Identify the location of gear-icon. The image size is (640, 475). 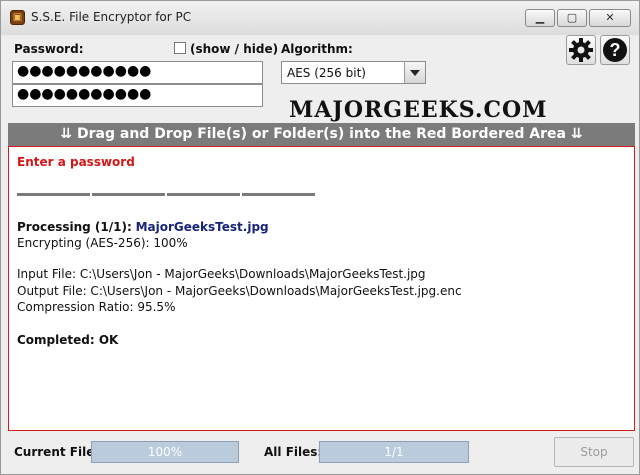
(581, 50).